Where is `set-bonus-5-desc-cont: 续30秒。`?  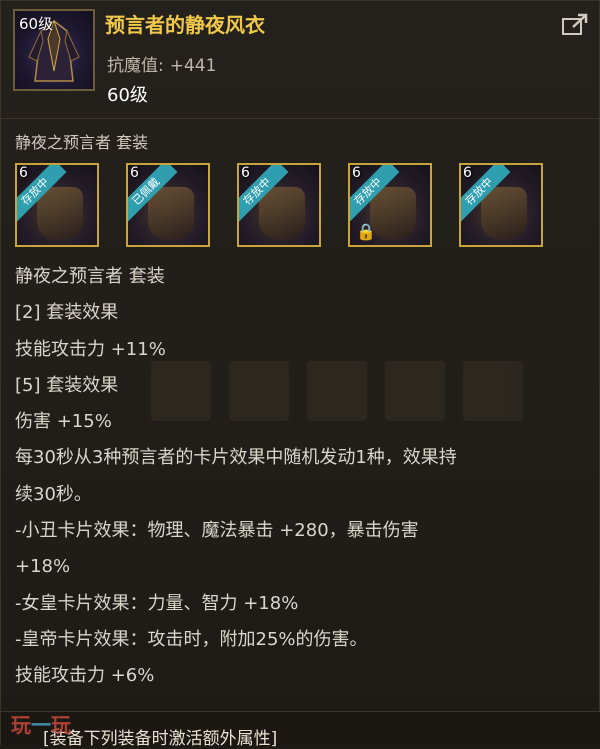
set-bonus-5-desc-cont: 续30秒。 is located at coordinates (53, 494).